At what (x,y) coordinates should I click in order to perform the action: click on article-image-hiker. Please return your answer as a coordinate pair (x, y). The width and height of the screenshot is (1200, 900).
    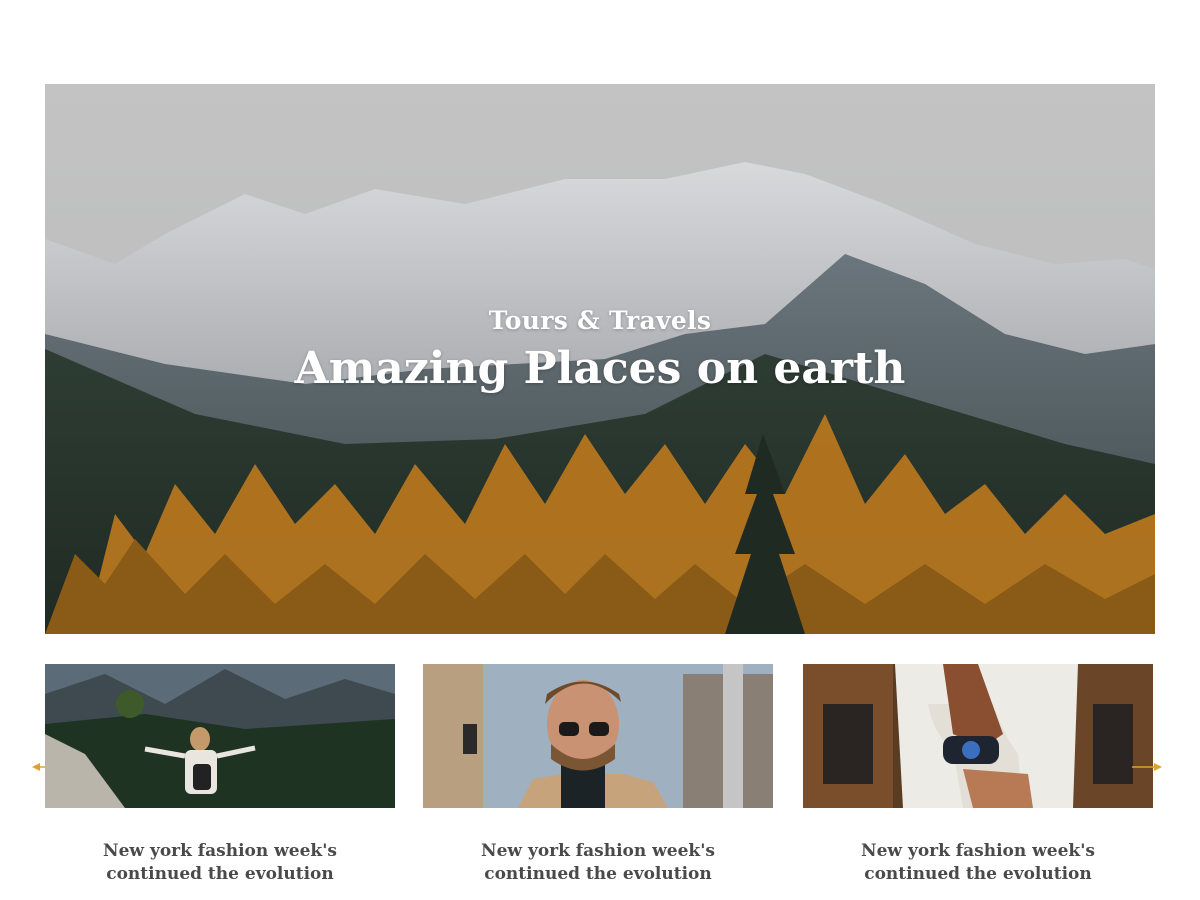
    Looking at the image, I should click on (220, 736).